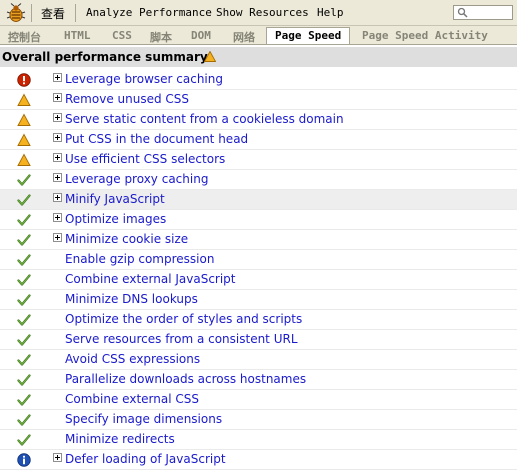 The image size is (517, 473). Describe the element at coordinates (258, 100) in the screenshot. I see `rule-row: Remove unused CSS` at that location.